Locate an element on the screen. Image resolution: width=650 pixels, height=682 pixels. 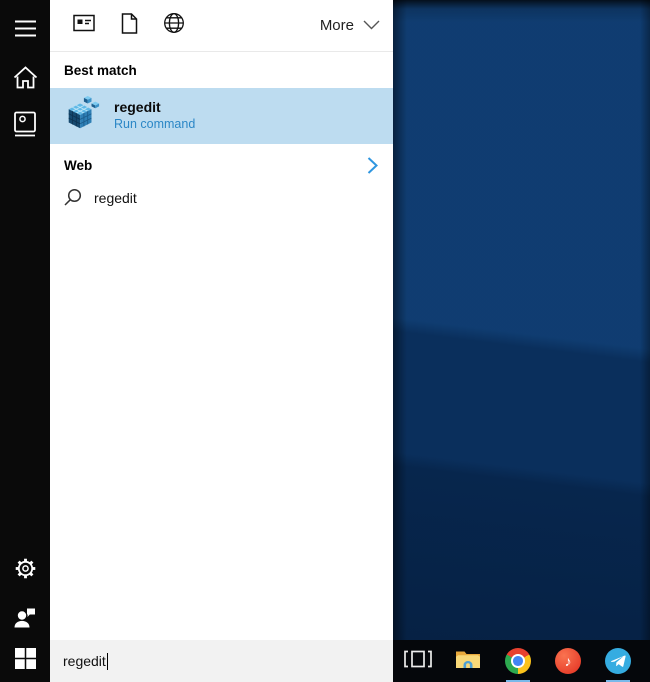
sidebar-item-home is located at coordinates (25, 77).